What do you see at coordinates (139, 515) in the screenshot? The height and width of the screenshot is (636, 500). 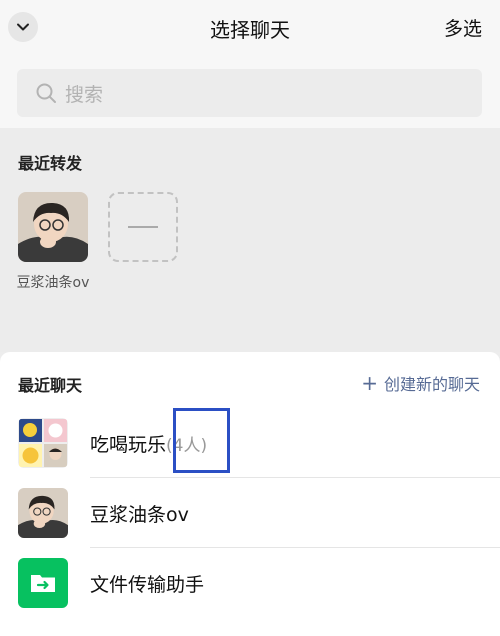 I see `chat-name: 豆浆油条ov` at bounding box center [139, 515].